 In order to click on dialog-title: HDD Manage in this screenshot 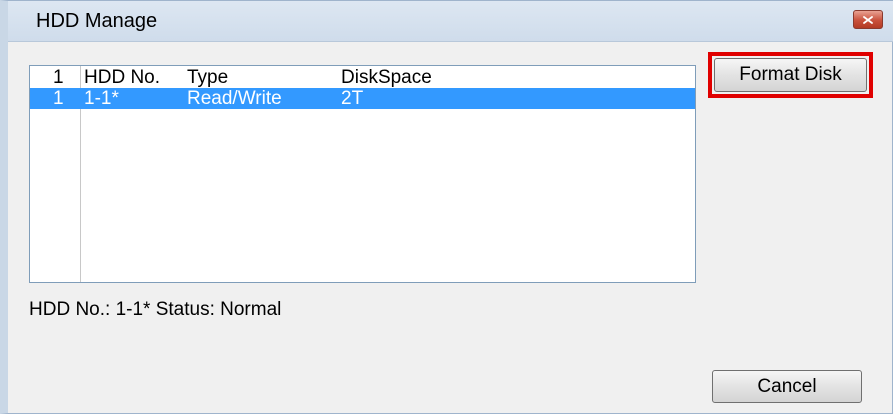, I will do `click(97, 21)`.